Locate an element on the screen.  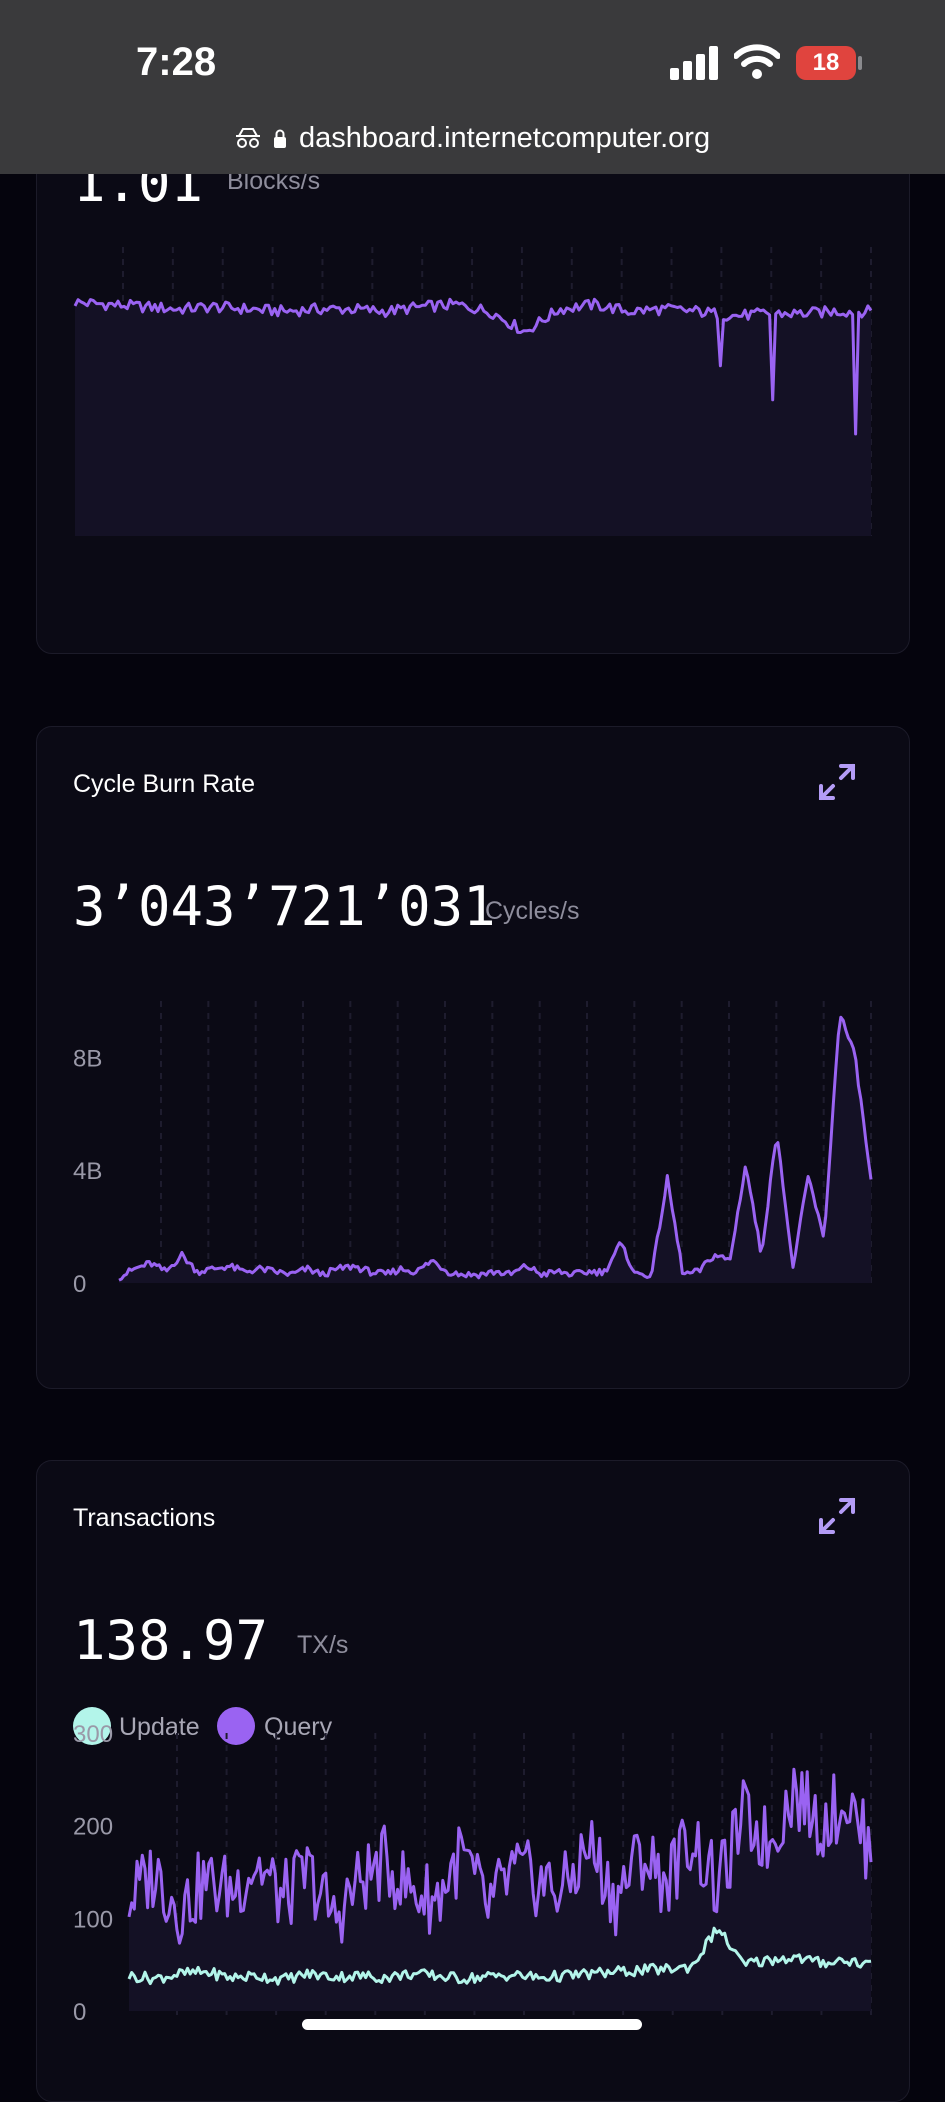
wifi-icon is located at coordinates (757, 61).